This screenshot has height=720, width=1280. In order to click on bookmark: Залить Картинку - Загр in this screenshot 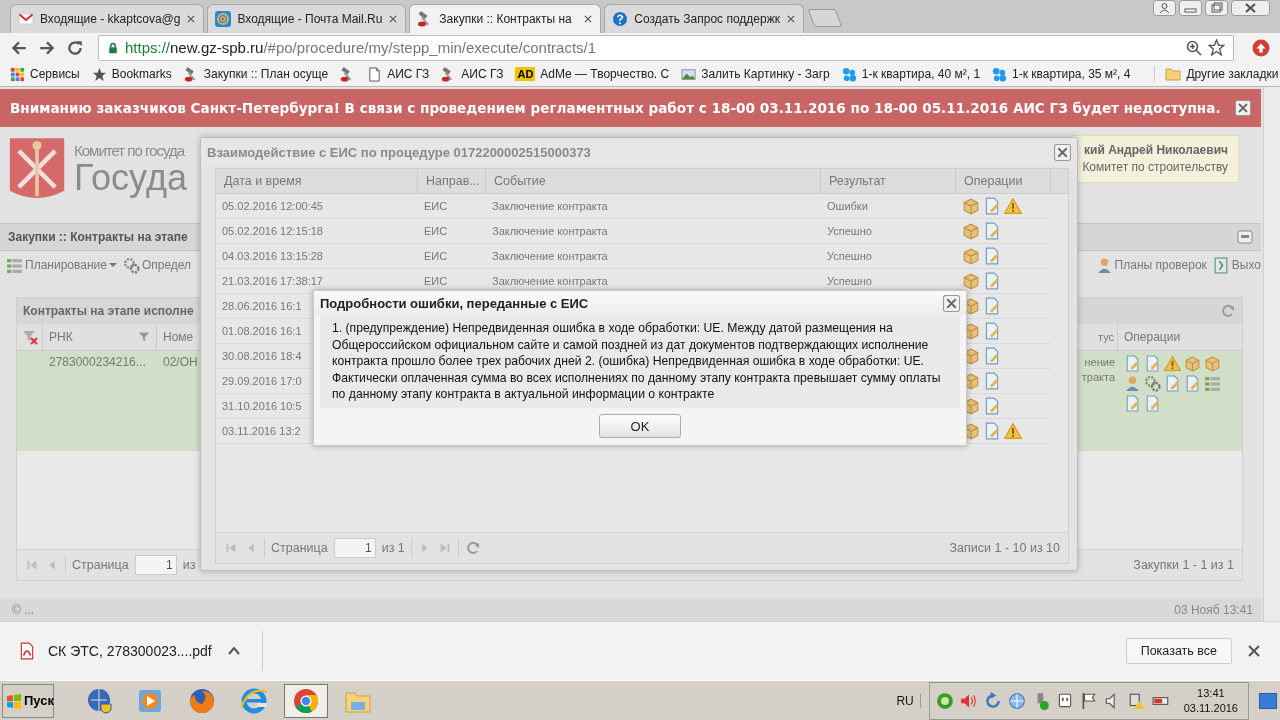, I will do `click(755, 74)`.